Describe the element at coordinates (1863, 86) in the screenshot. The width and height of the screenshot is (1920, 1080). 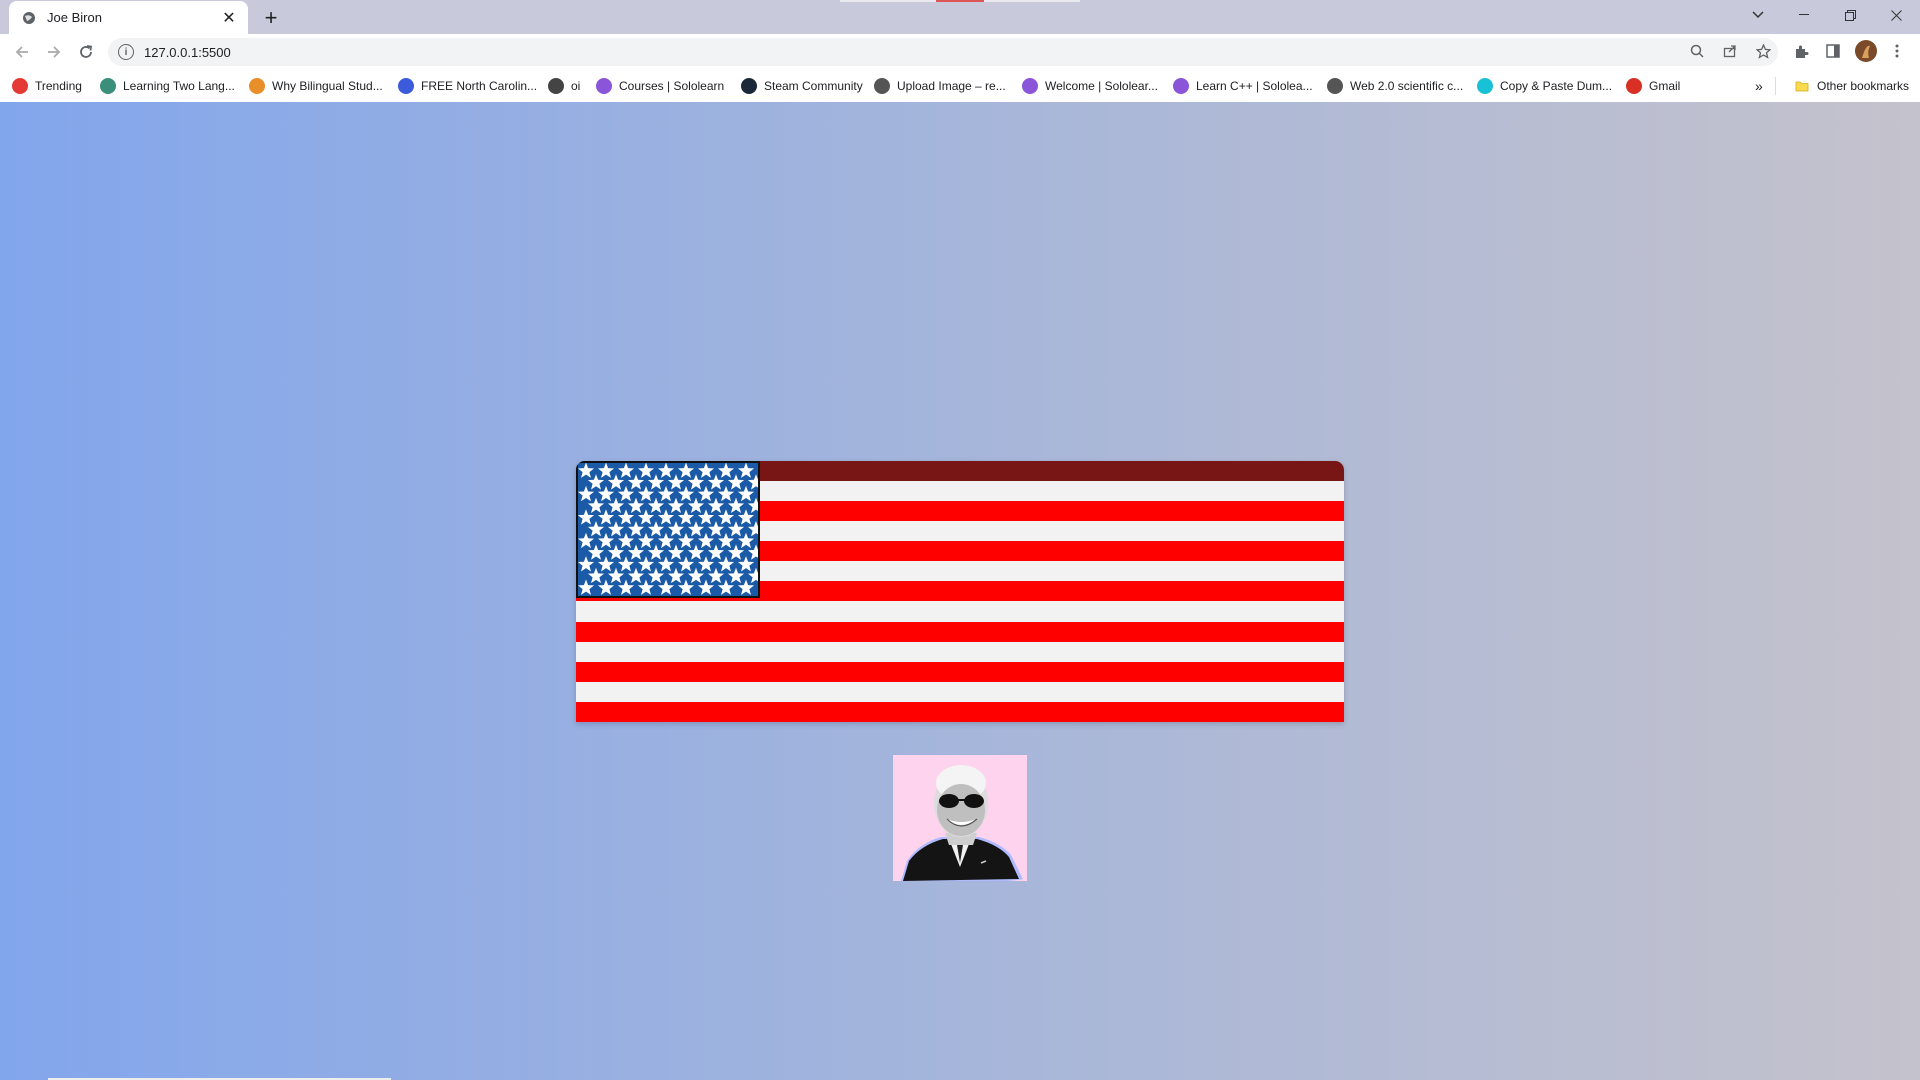
I see `other-bookmarks-label: Other bookmarks` at that location.